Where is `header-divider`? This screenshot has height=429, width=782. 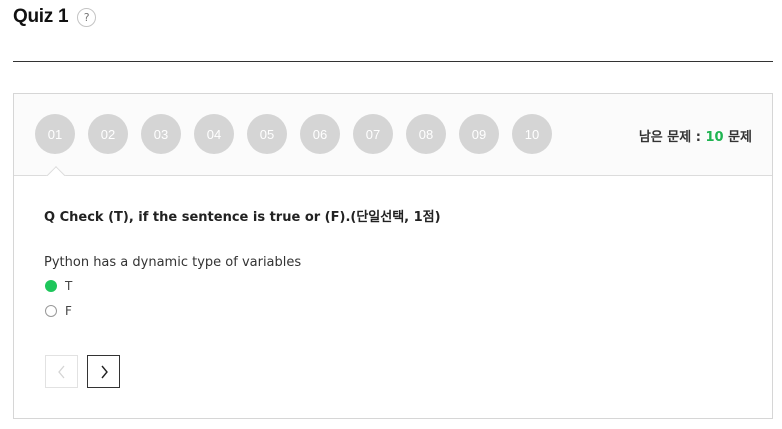 header-divider is located at coordinates (393, 61).